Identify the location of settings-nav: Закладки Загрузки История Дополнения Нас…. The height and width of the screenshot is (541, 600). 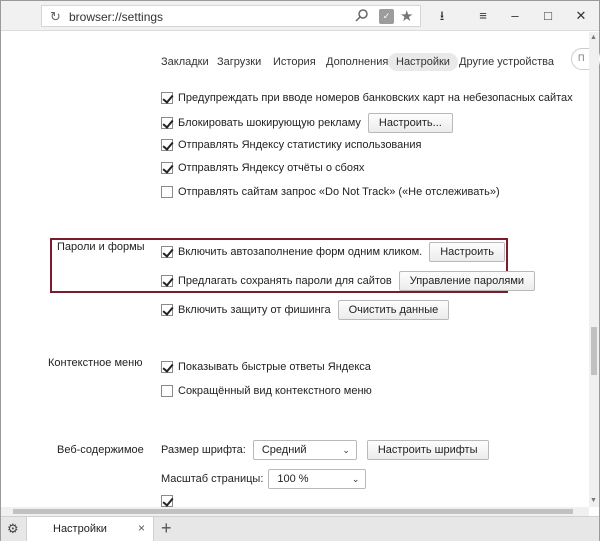
(300, 59).